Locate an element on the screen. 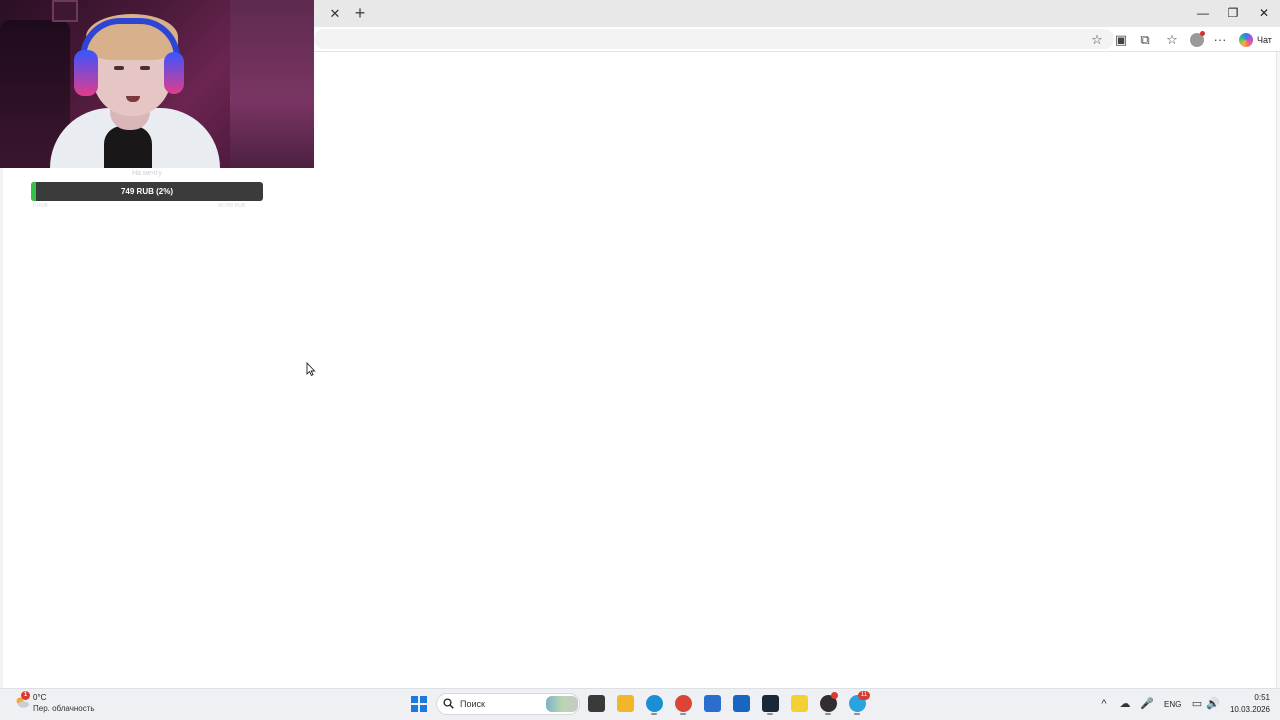 The width and height of the screenshot is (1280, 720). start-button is located at coordinates (419, 704).